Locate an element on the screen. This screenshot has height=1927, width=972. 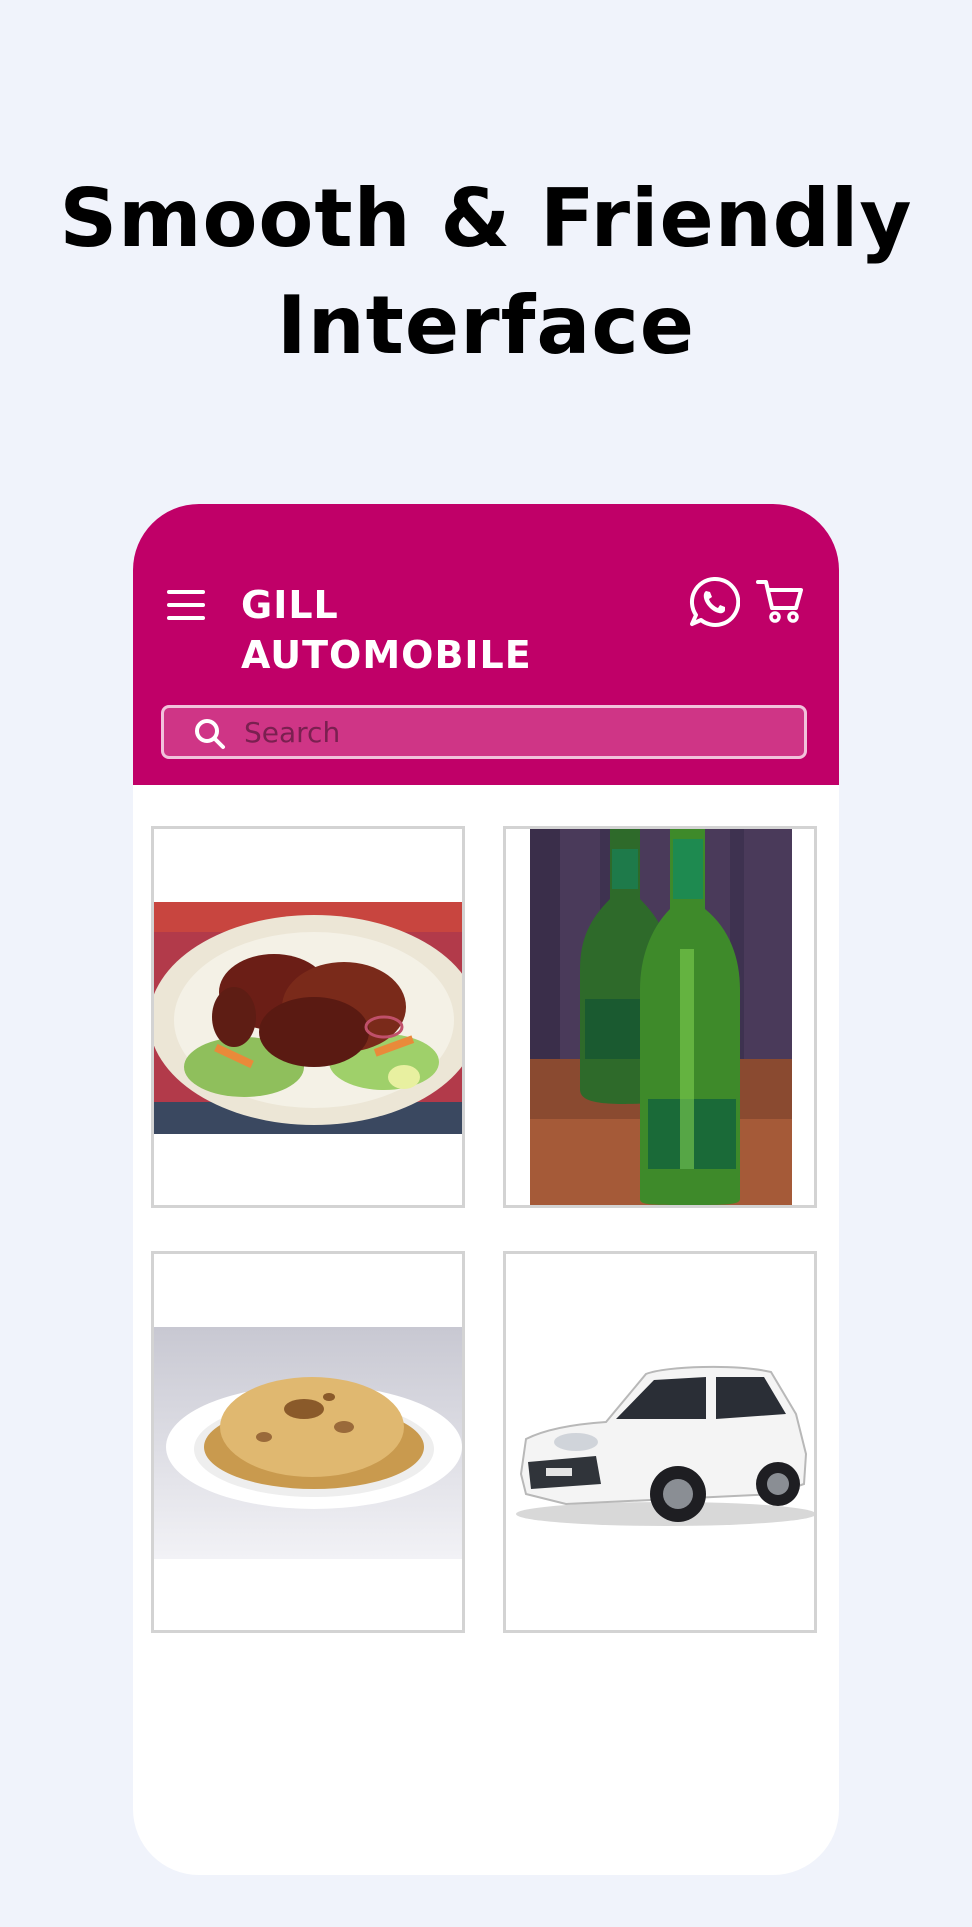
app-title-line-1: GILL is located at coordinates (290, 605).